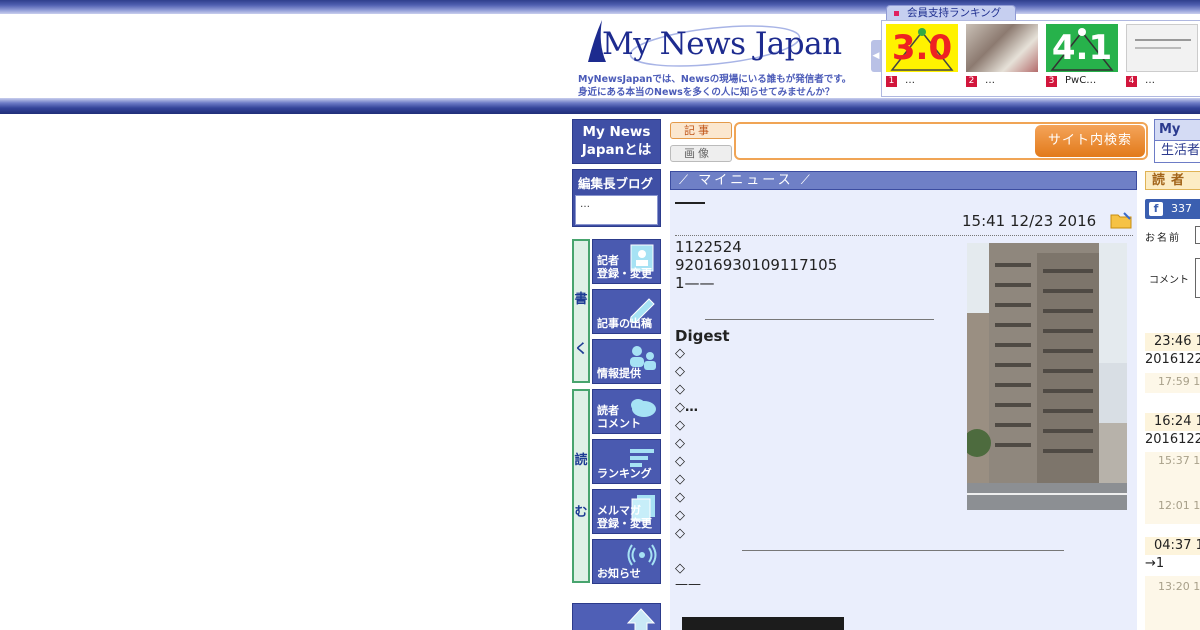  What do you see at coordinates (688, 584) in the screenshot?
I see `article-end-dash: ——` at bounding box center [688, 584].